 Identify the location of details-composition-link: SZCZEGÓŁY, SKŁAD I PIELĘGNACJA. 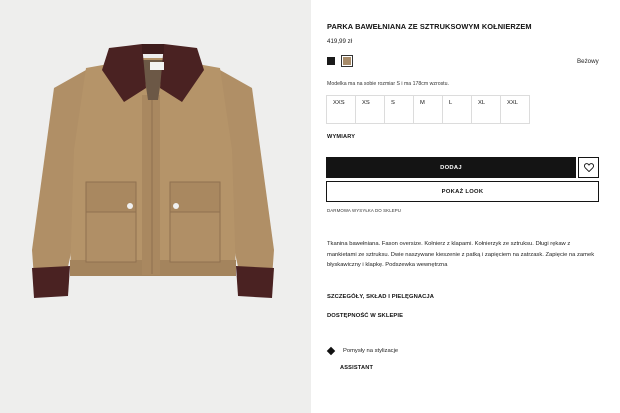
(380, 297).